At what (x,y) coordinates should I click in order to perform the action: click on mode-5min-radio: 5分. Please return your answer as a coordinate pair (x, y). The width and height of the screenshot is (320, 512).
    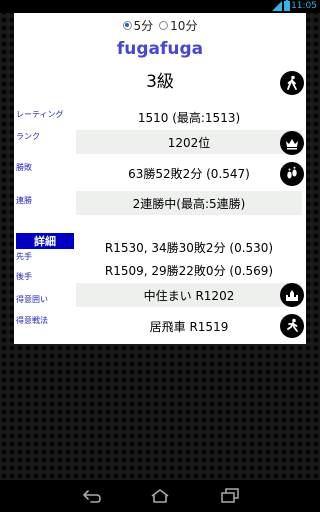
    Looking at the image, I should click on (138, 25).